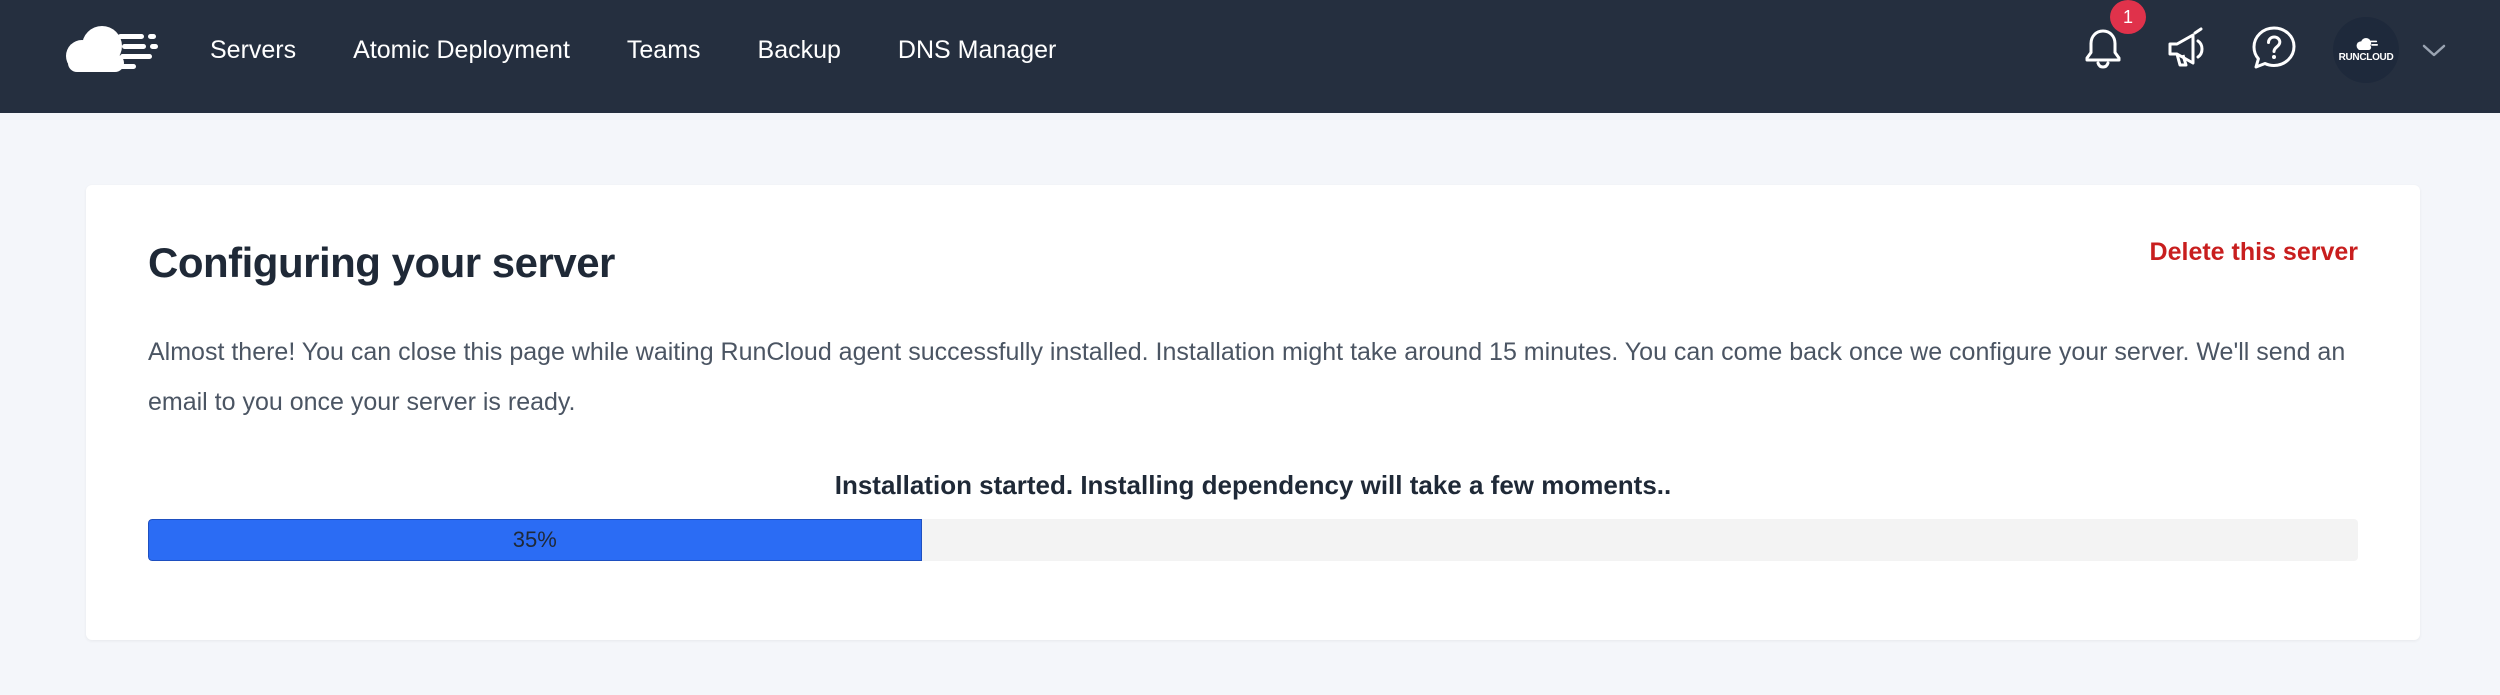 The height and width of the screenshot is (695, 2500). Describe the element at coordinates (2128, 17) in the screenshot. I see `notification-count-badge: 1` at that location.